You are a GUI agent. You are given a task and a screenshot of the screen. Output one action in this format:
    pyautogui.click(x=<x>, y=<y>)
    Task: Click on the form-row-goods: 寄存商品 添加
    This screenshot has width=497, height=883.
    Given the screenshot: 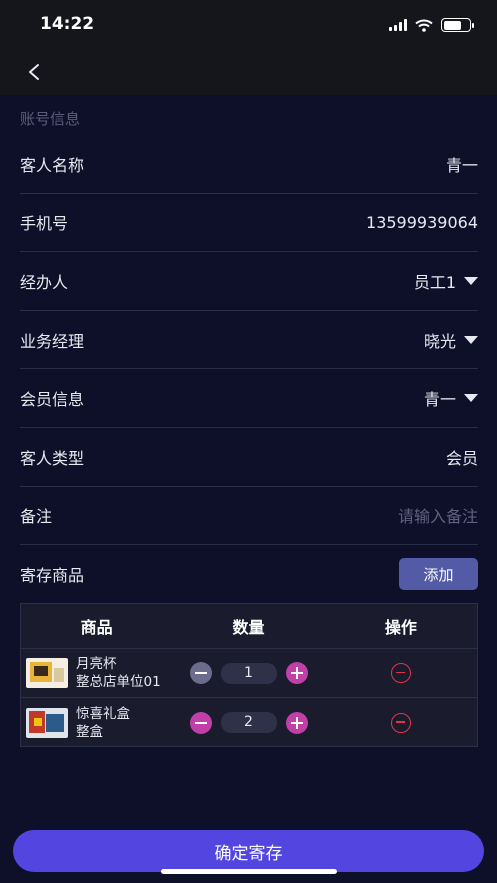 What is the action you would take?
    pyautogui.click(x=249, y=574)
    